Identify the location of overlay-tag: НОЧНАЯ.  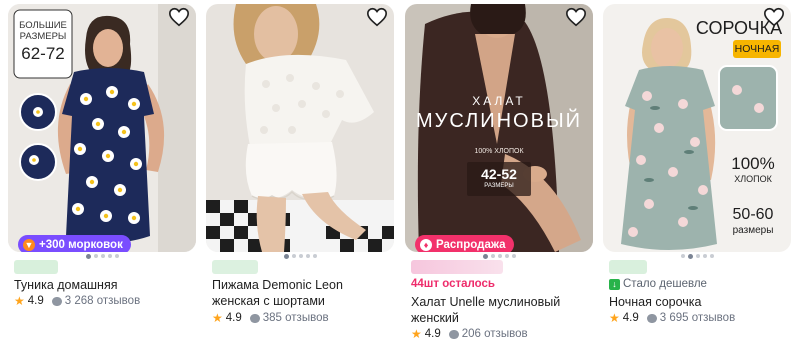
(757, 49).